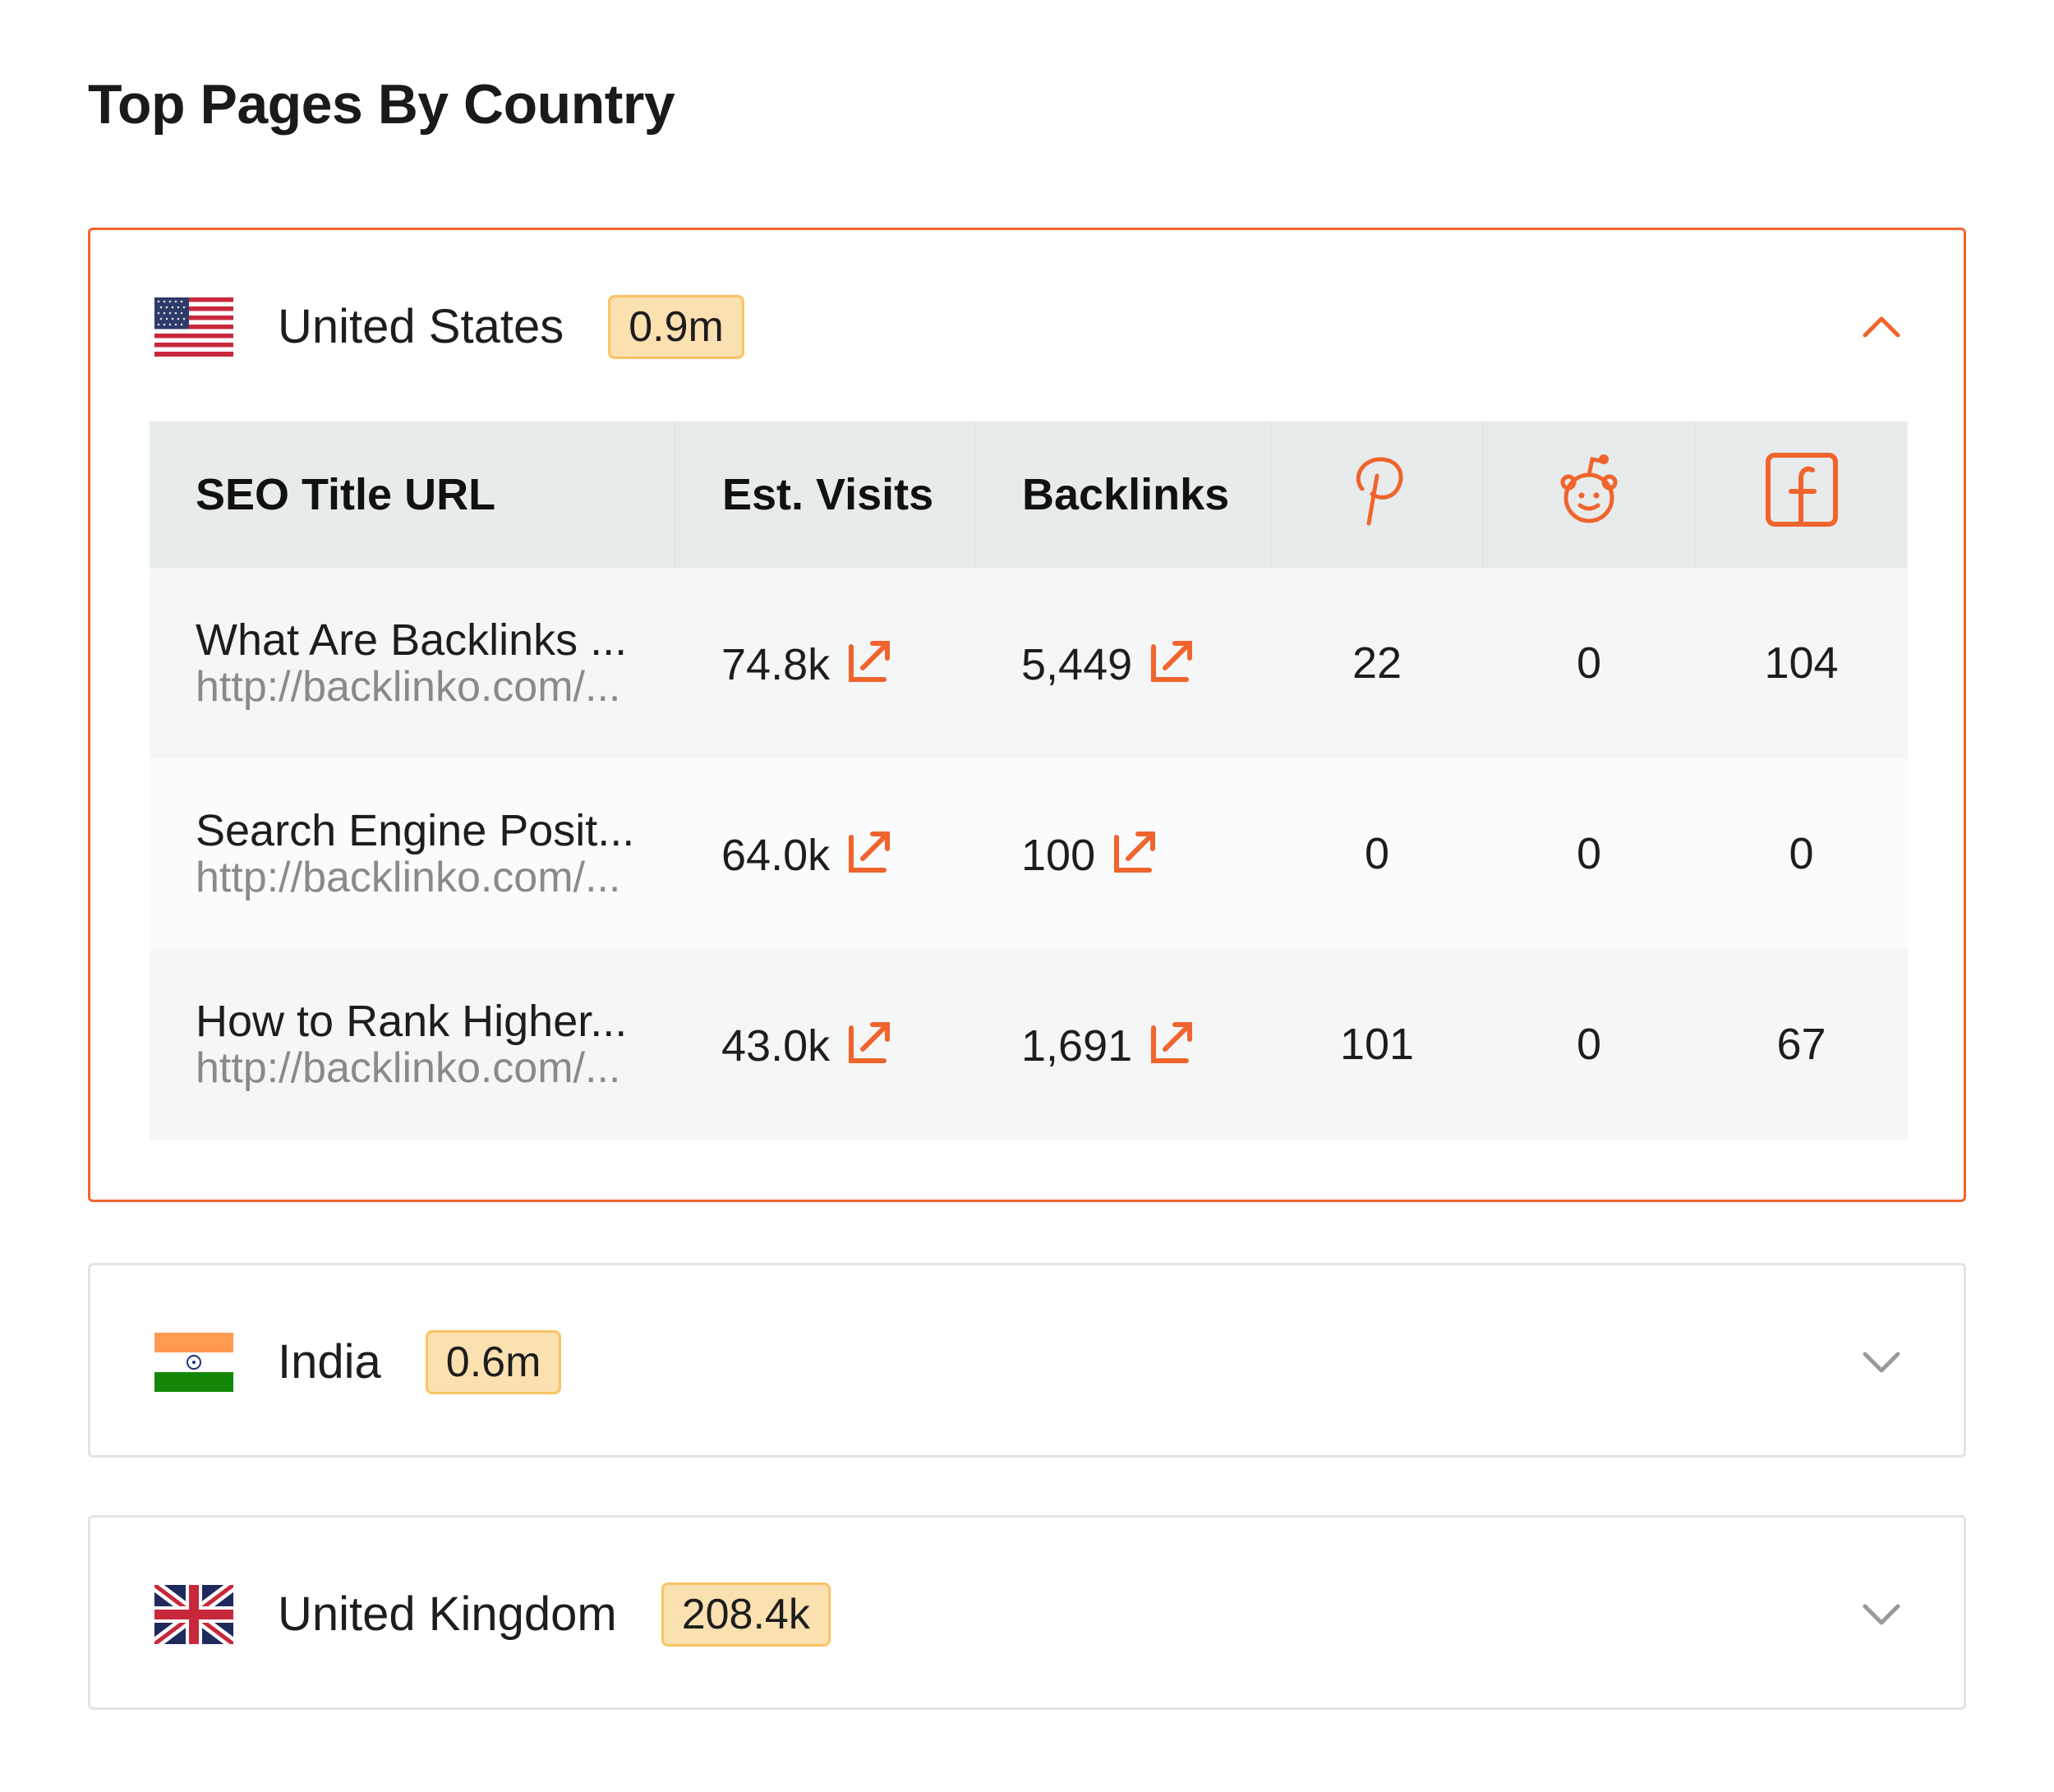 The image size is (2054, 1792). I want to click on est-visits-value: 43.0k, so click(776, 1045).